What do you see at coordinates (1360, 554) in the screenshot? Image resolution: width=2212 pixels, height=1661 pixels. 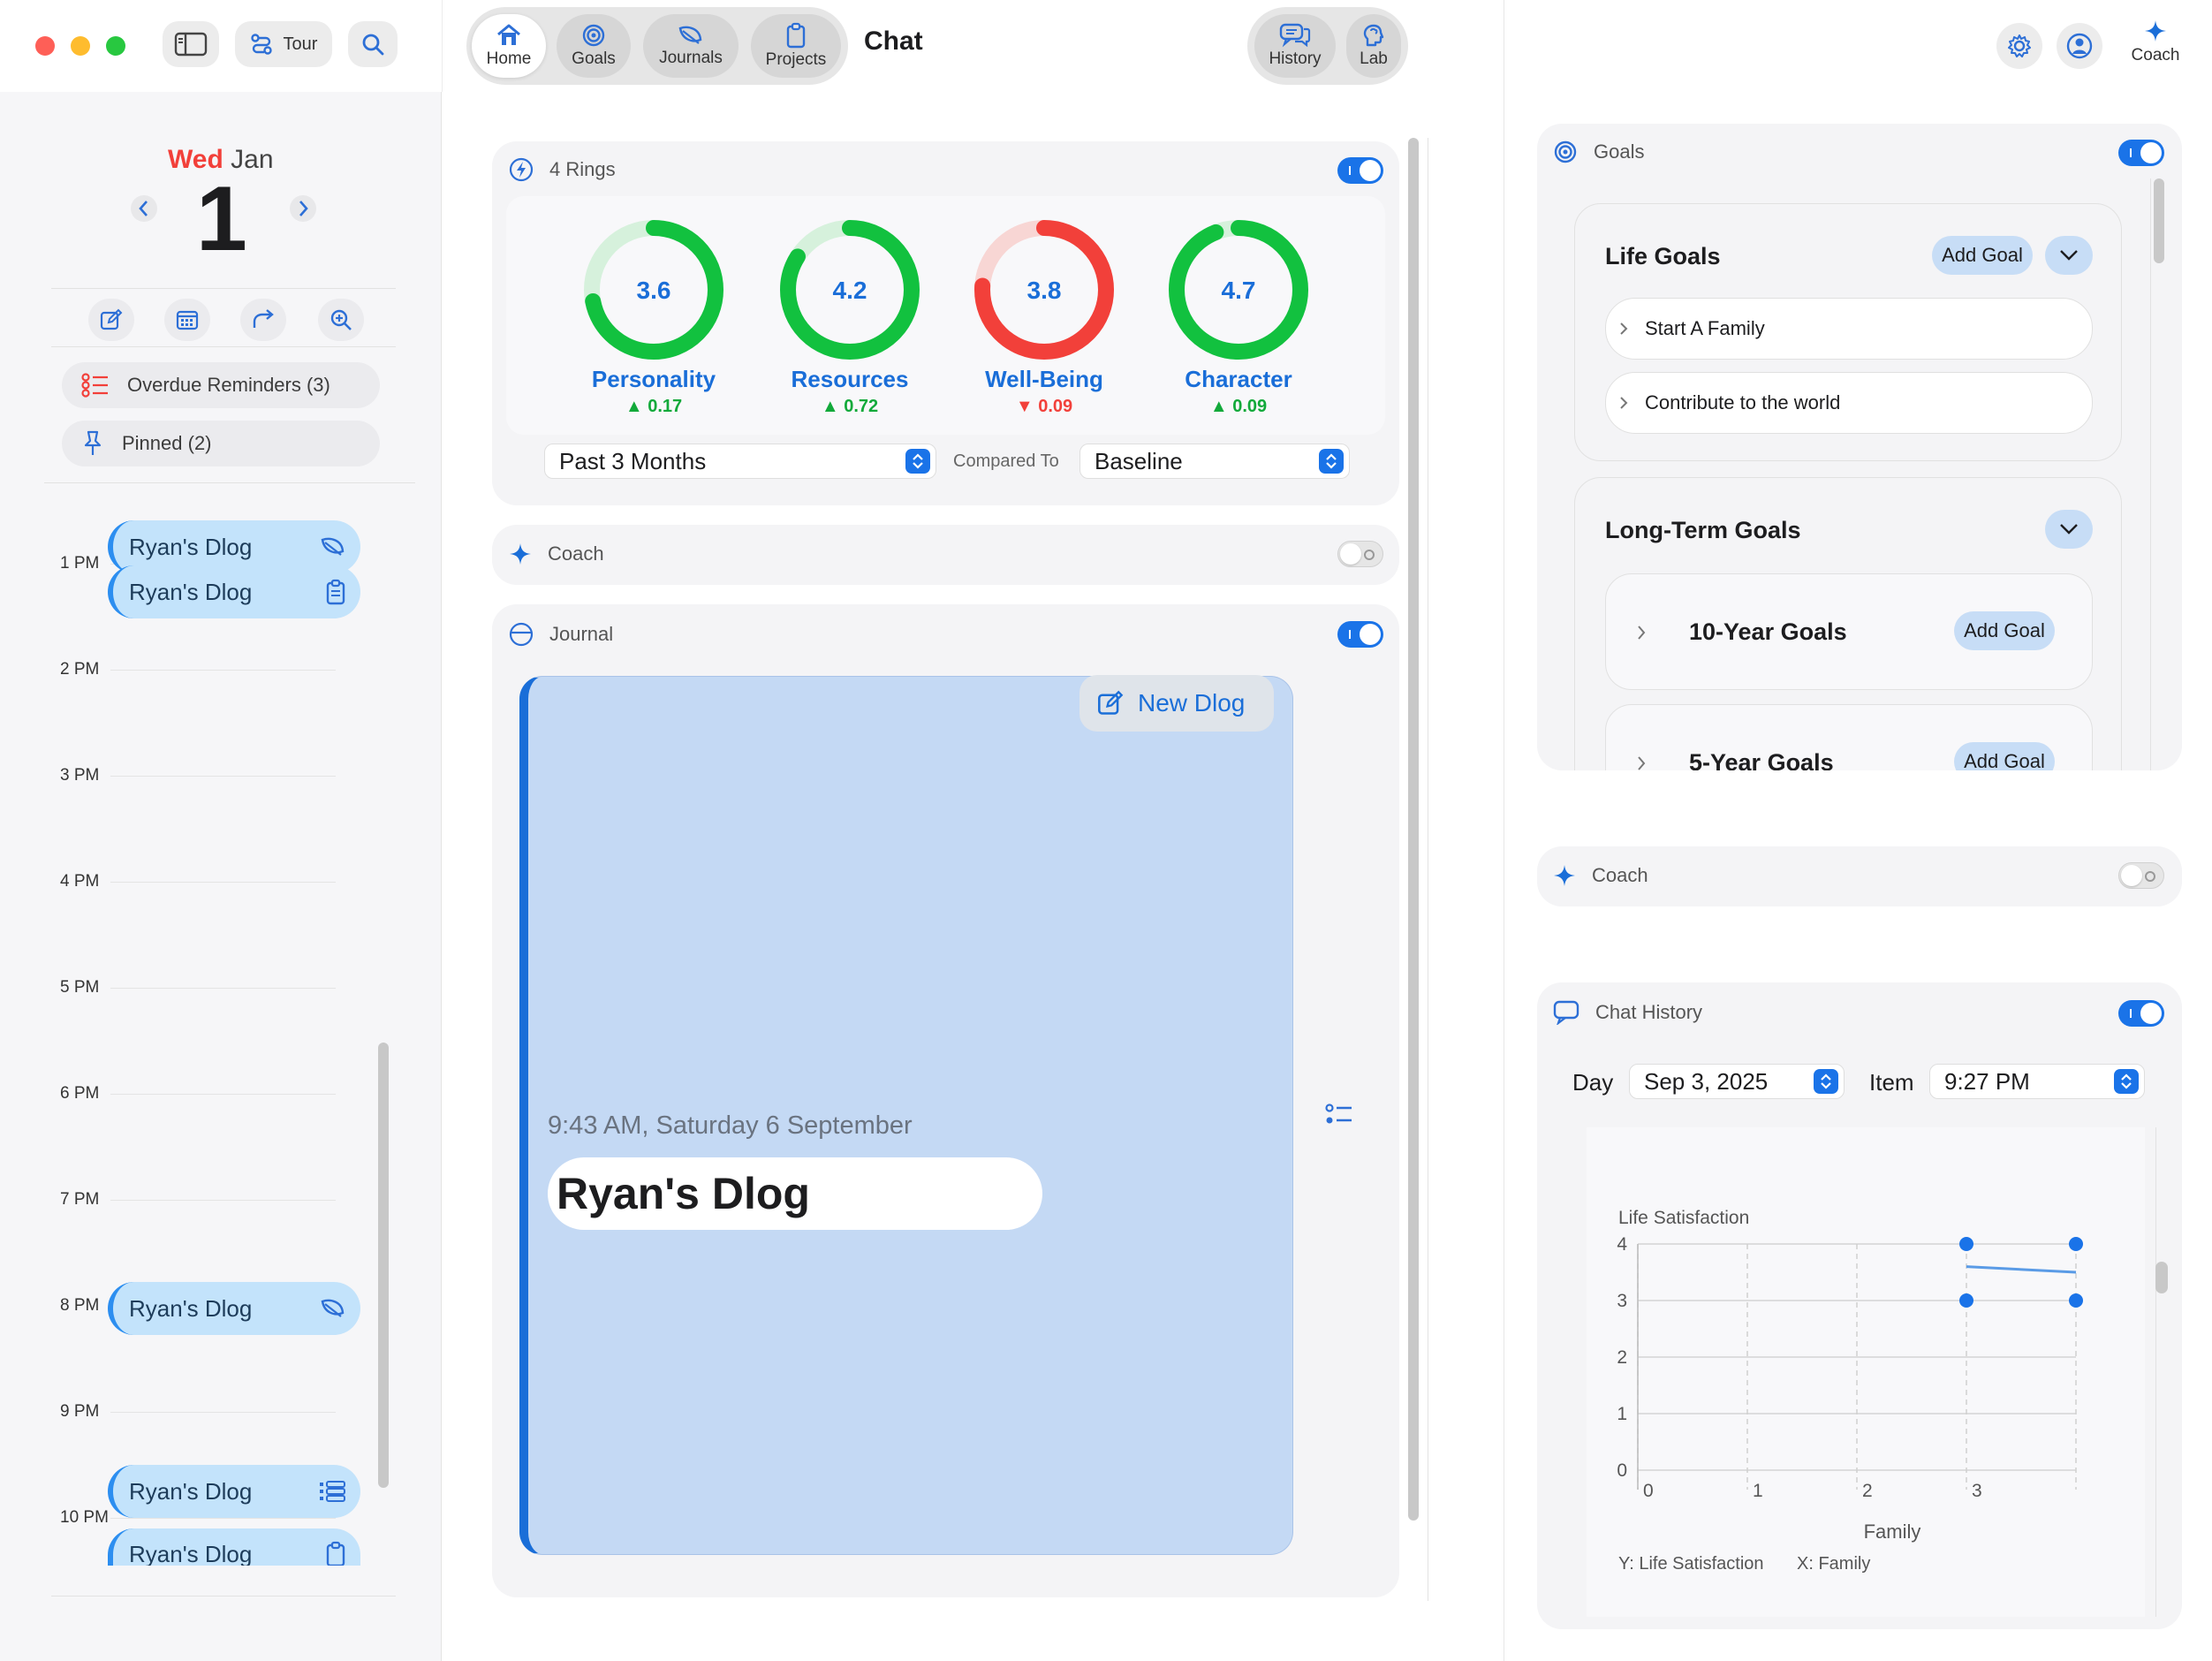 I see `coach-toggle` at bounding box center [1360, 554].